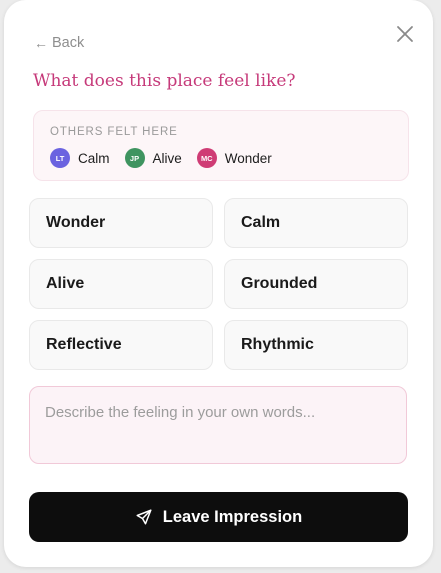  Describe the element at coordinates (248, 158) in the screenshot. I see `others-felt-feeling: Wonder` at that location.